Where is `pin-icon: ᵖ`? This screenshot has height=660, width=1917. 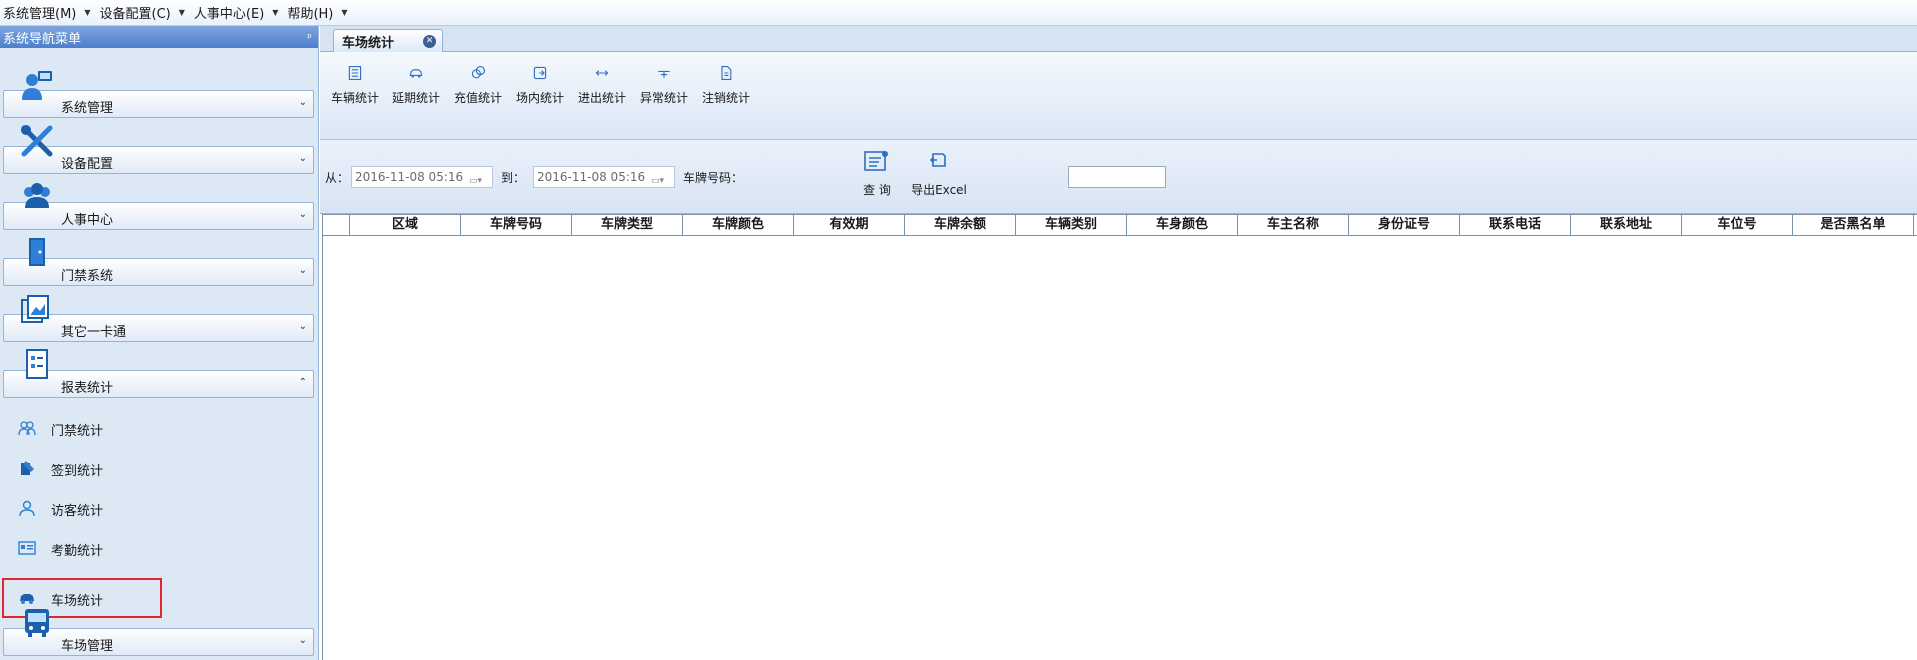
pin-icon: ᵖ is located at coordinates (309, 37).